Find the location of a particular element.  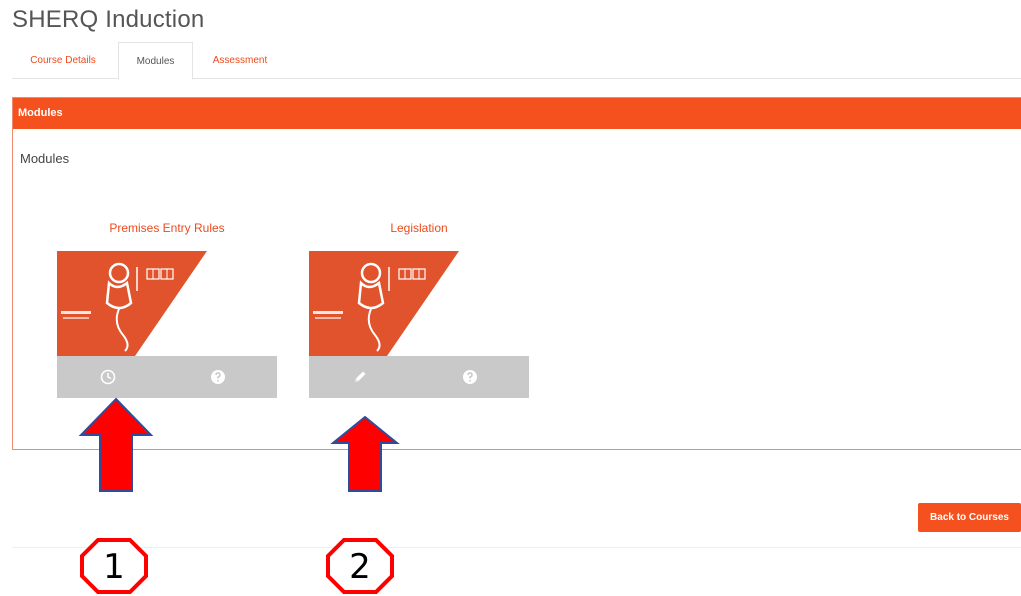

annotation-badge-1: 1 is located at coordinates (114, 566).